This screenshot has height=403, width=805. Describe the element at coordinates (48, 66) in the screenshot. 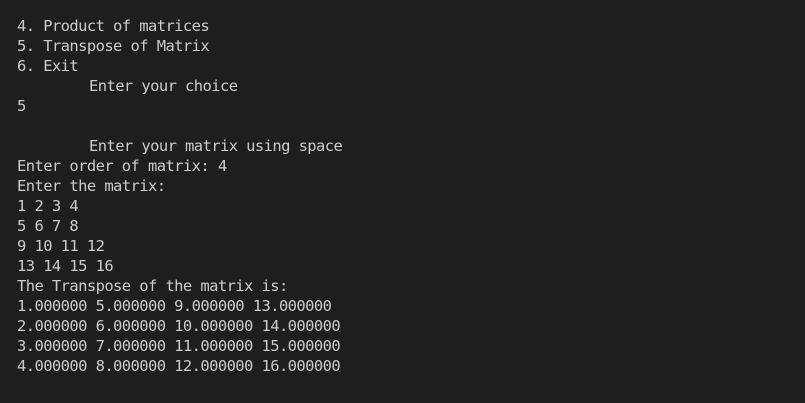

I see `menu-item-exit: 6. Exit` at that location.